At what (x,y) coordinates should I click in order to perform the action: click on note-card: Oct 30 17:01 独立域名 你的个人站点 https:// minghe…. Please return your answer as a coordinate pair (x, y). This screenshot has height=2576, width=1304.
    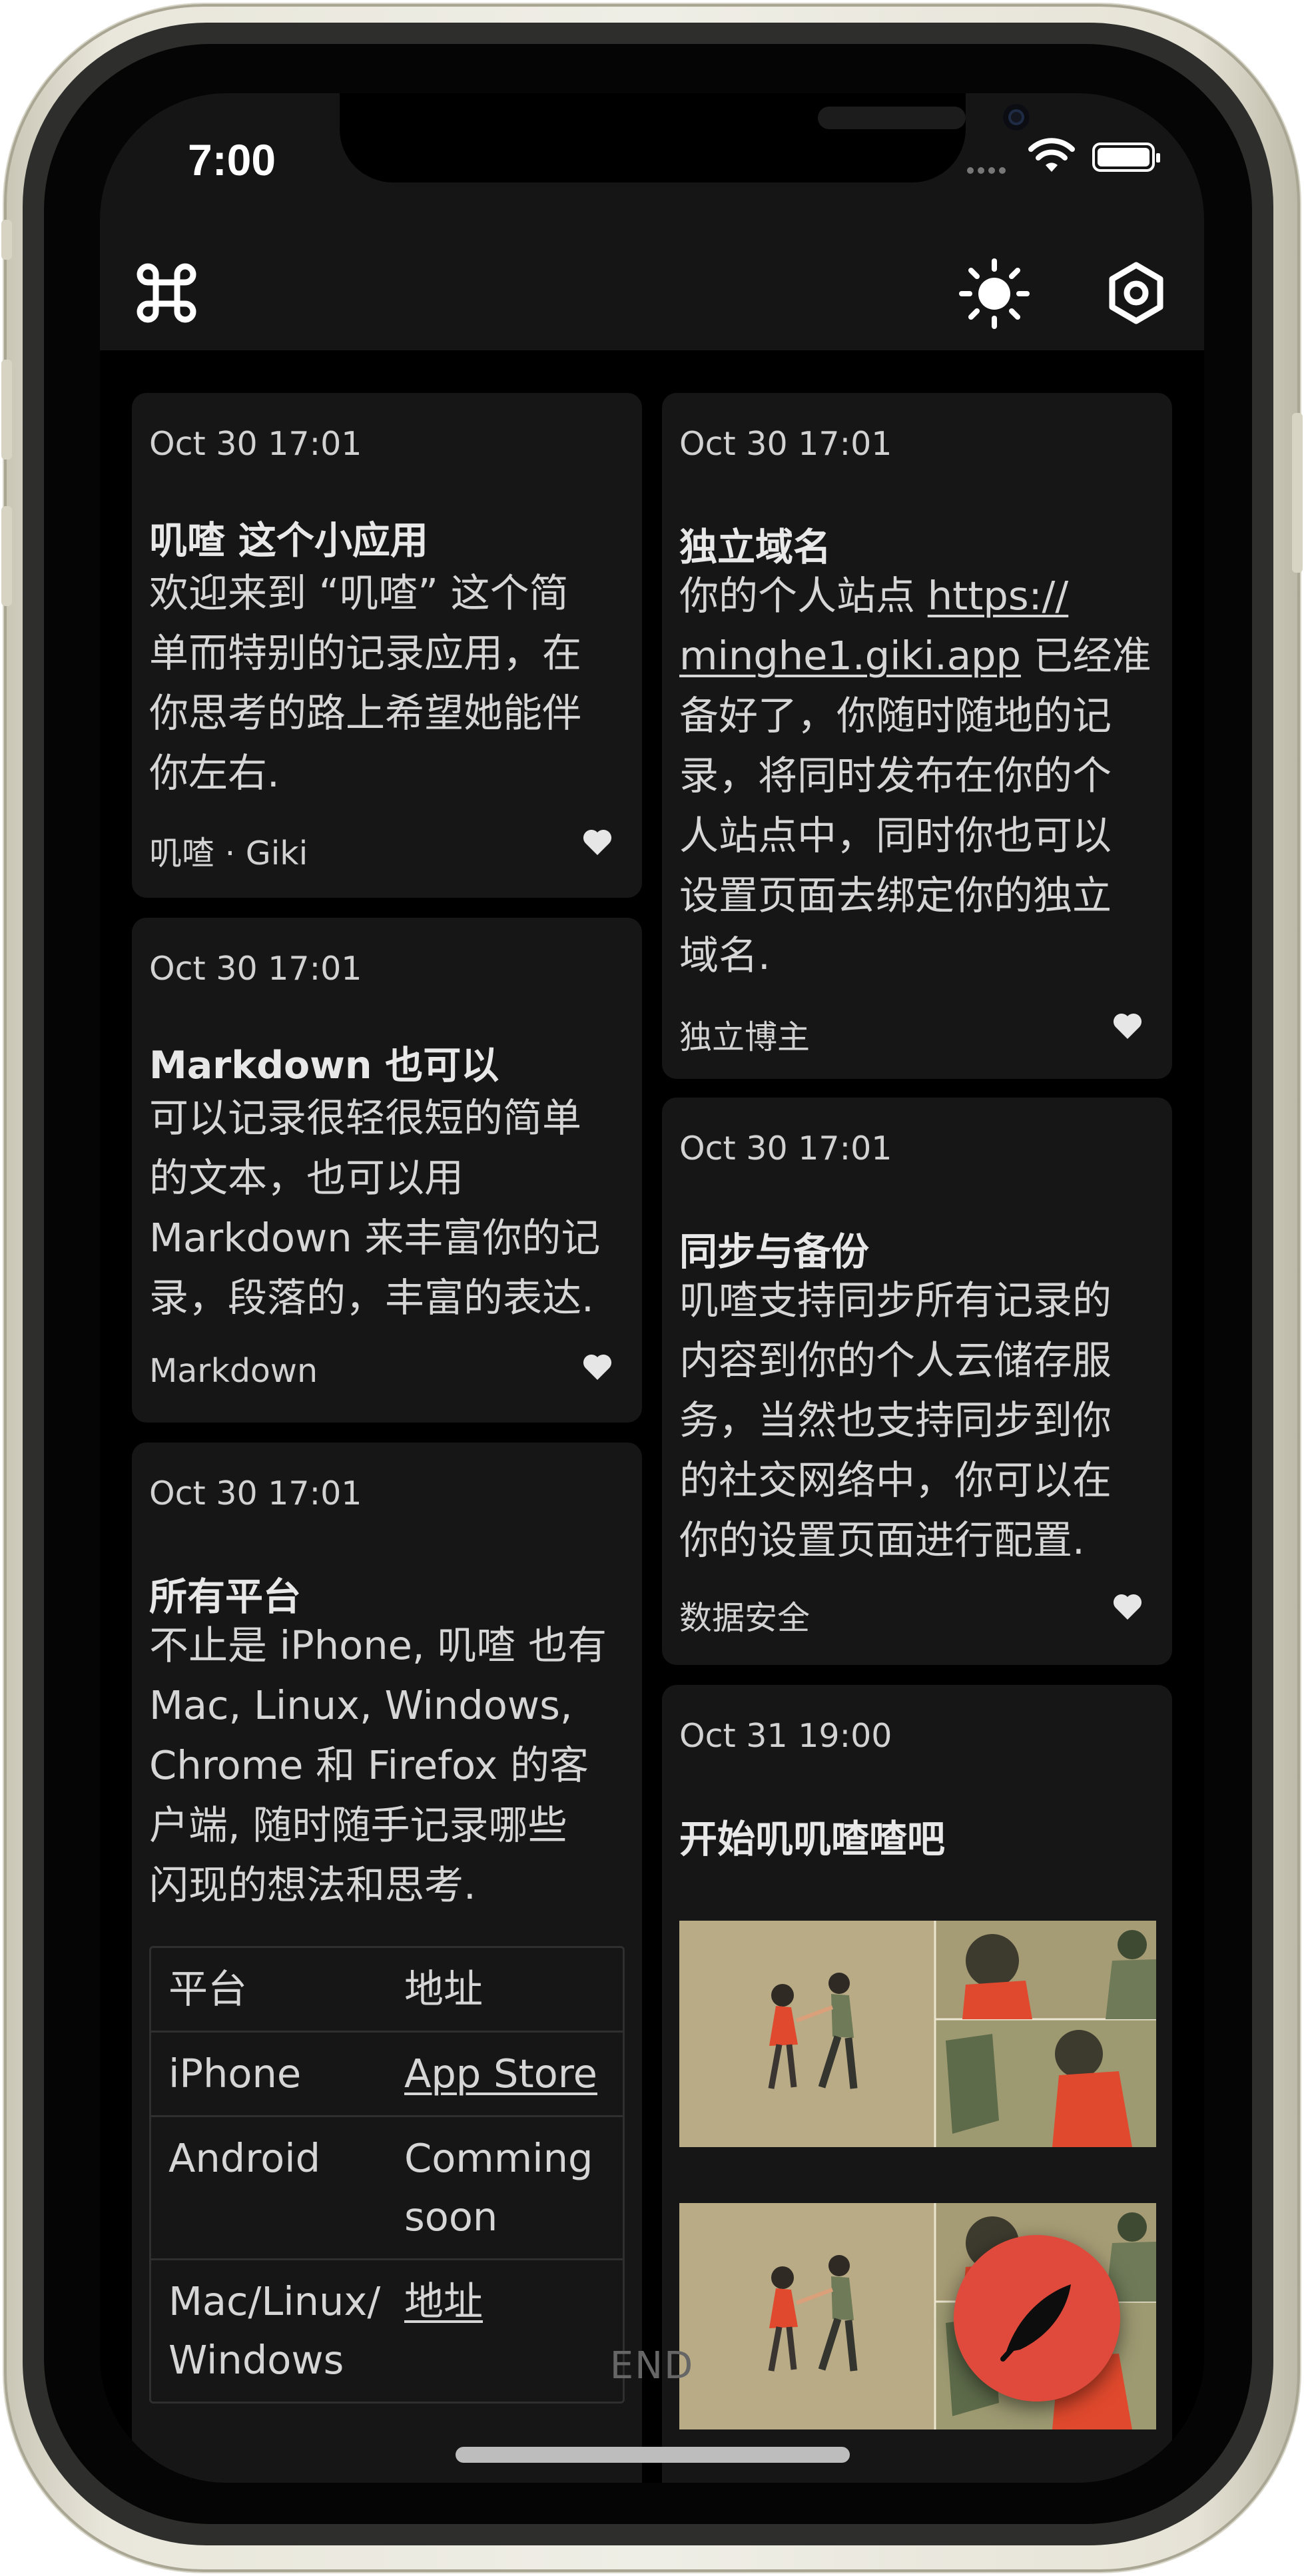
    Looking at the image, I should click on (917, 736).